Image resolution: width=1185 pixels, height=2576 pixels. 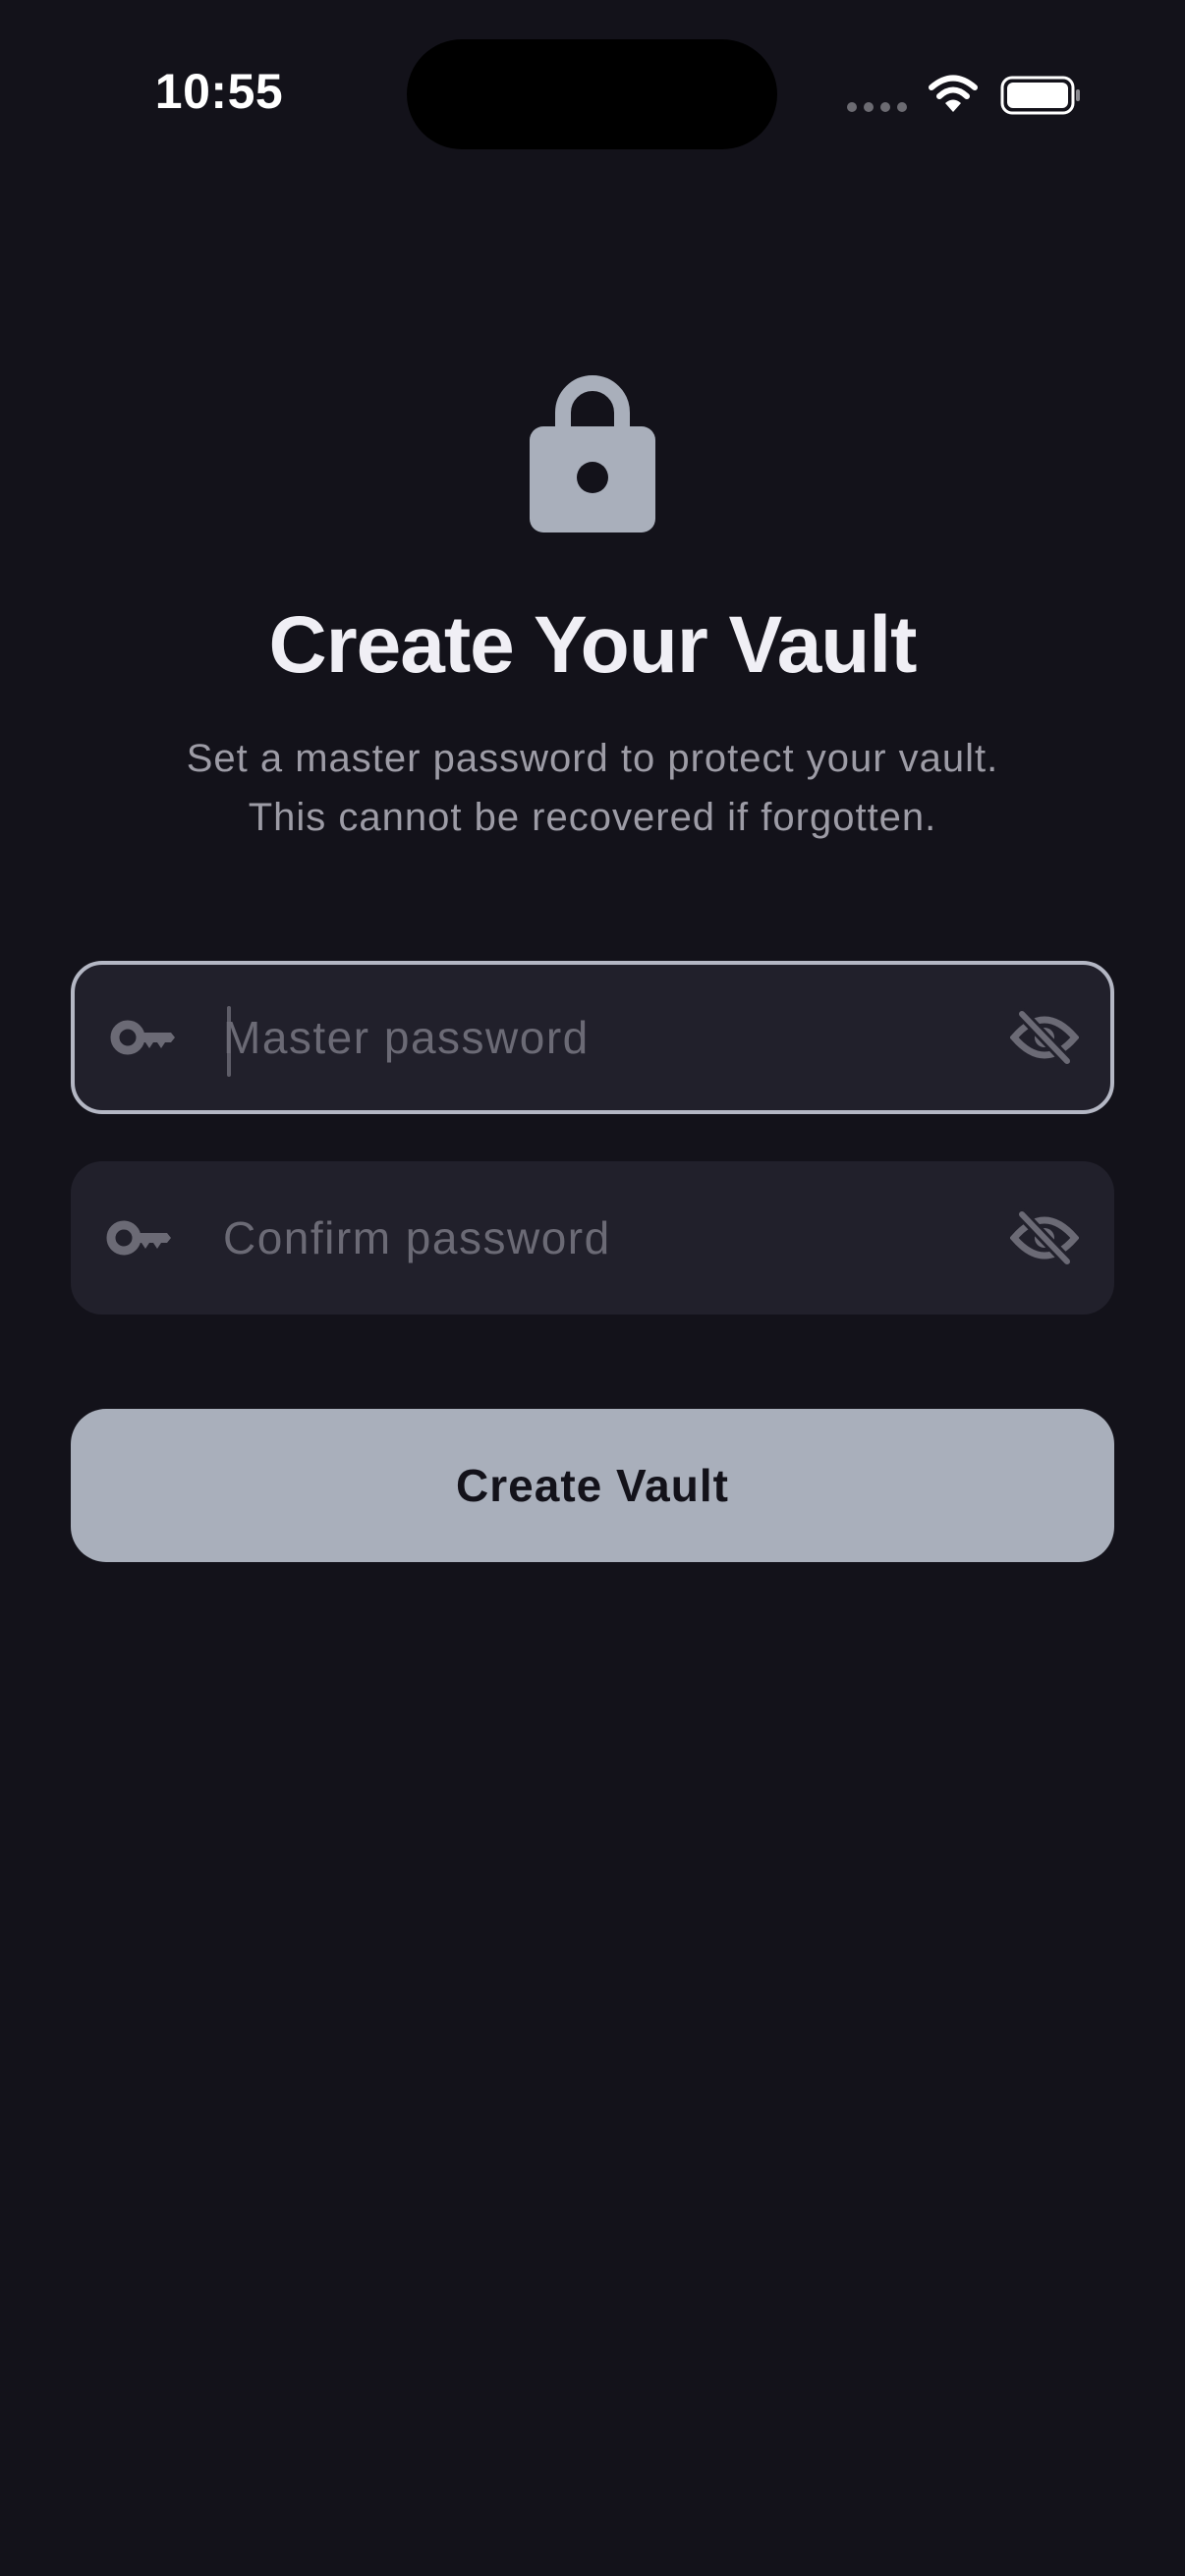 I want to click on status-time: 10:55, so click(x=219, y=91).